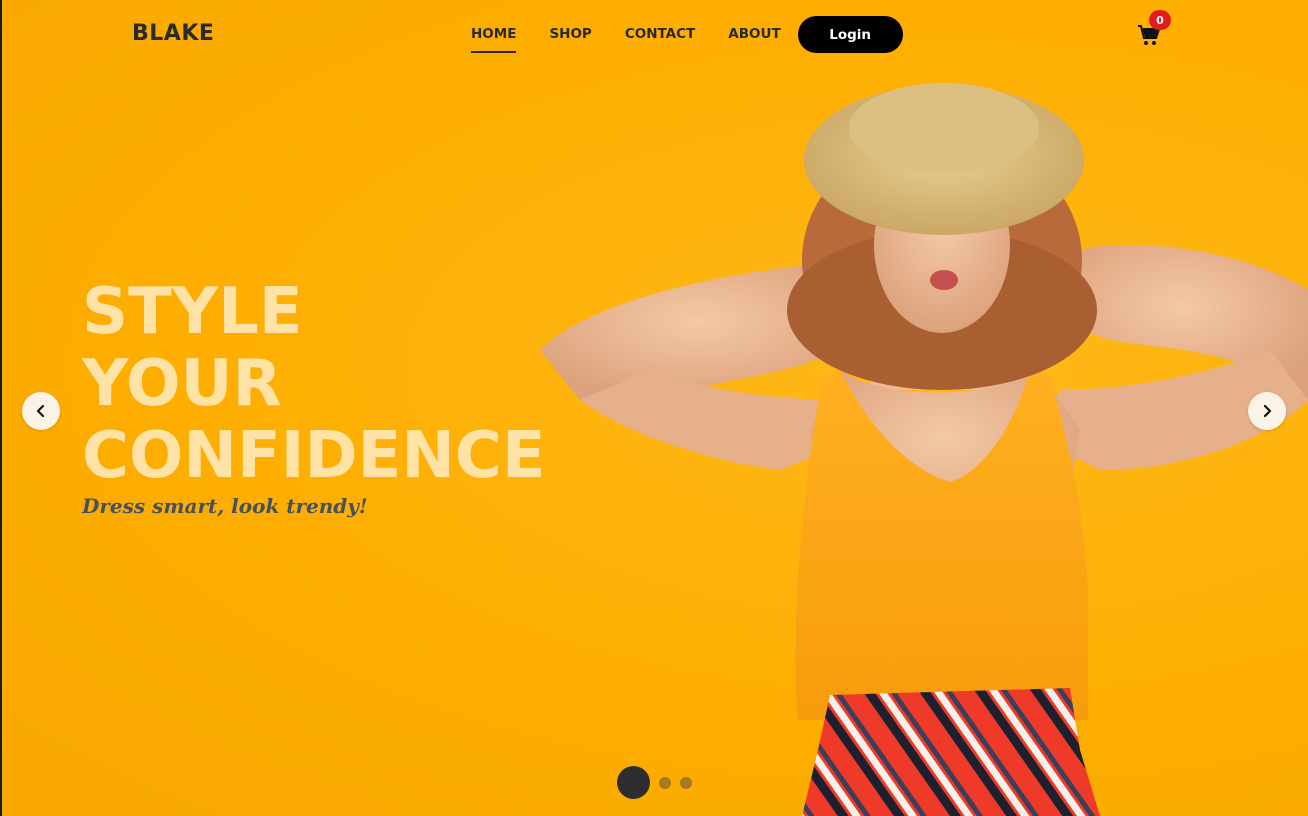  I want to click on next-slide-button, so click(1267, 411).